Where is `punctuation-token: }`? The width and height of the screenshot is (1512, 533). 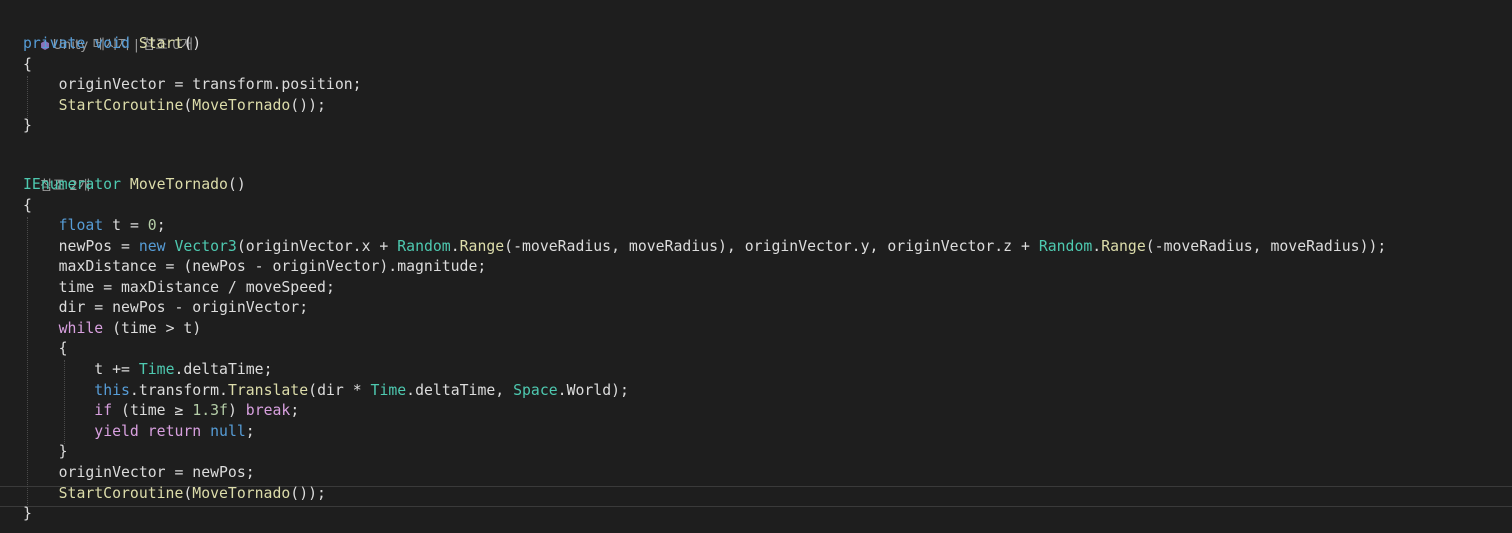 punctuation-token: } is located at coordinates (27, 513).